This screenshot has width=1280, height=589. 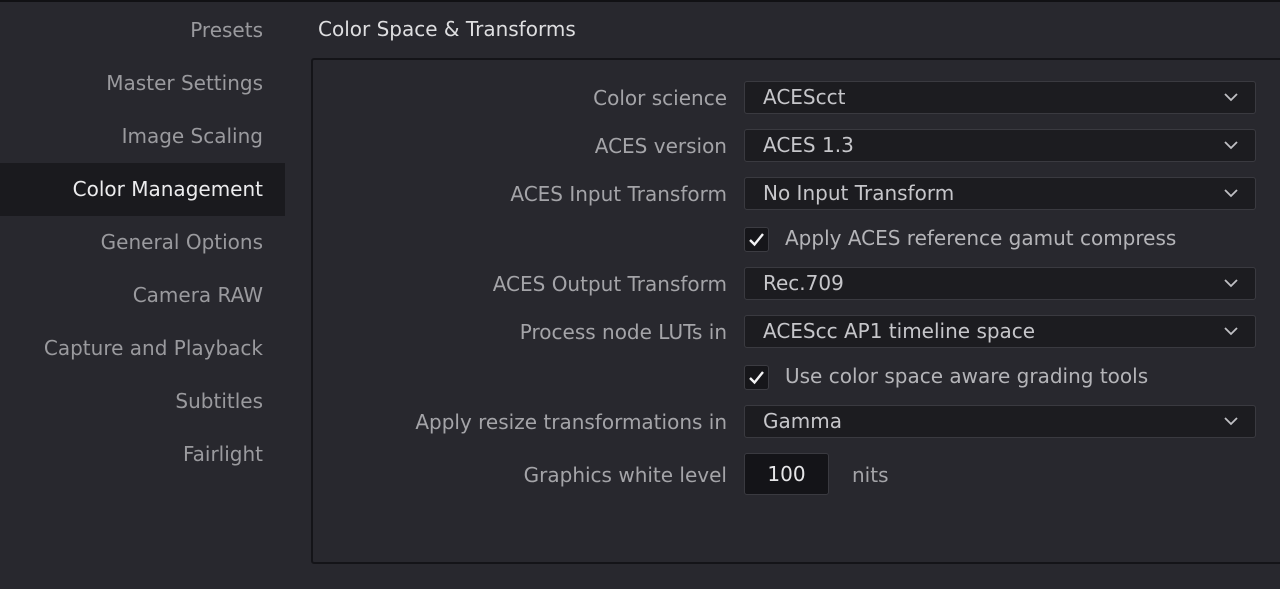 I want to click on color-science-label: Color science, so click(x=660, y=98).